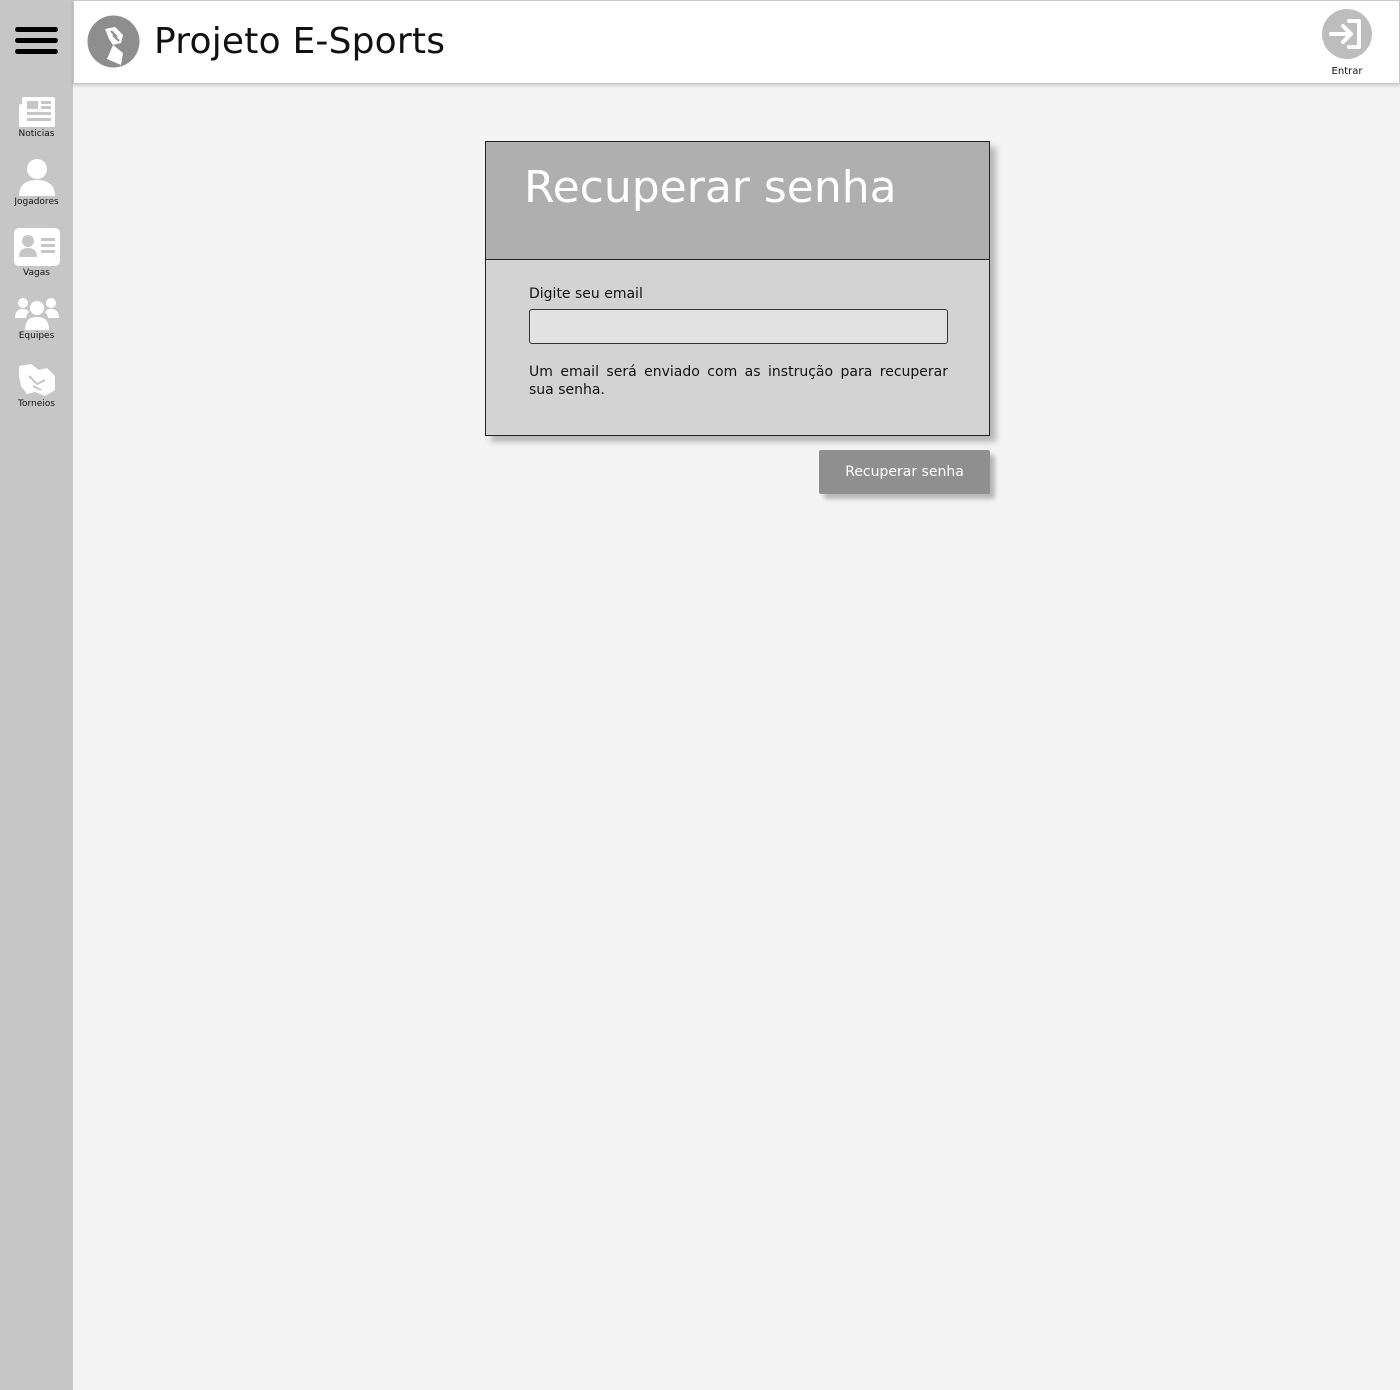  I want to click on sidebar-item-label: Noticias, so click(36, 134).